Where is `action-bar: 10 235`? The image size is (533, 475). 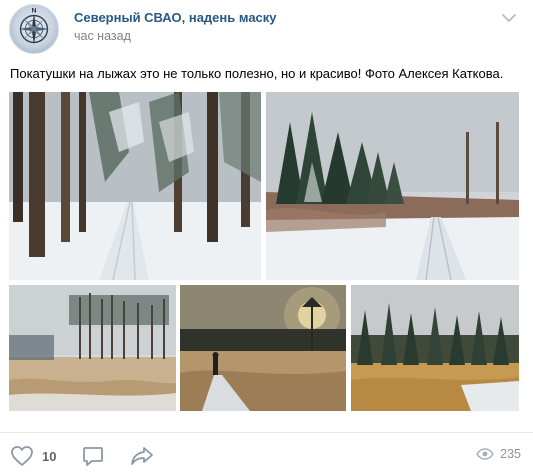
action-bar: 10 235 is located at coordinates (266, 453).